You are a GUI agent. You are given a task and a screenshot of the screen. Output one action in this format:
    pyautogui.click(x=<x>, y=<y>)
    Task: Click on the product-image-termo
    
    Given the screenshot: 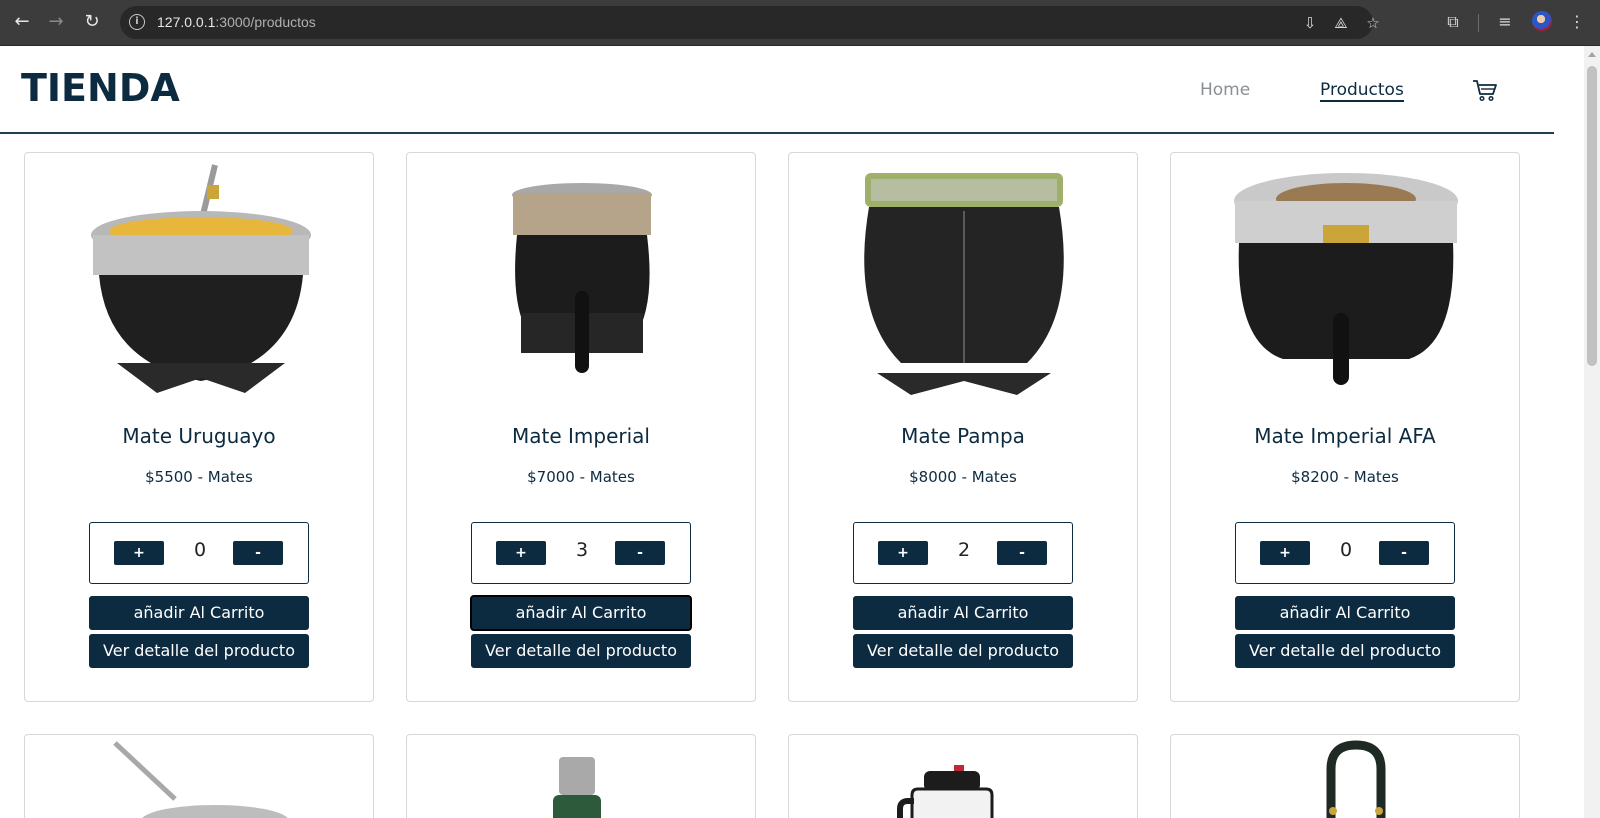 What is the action you would take?
    pyautogui.click(x=577, y=787)
    